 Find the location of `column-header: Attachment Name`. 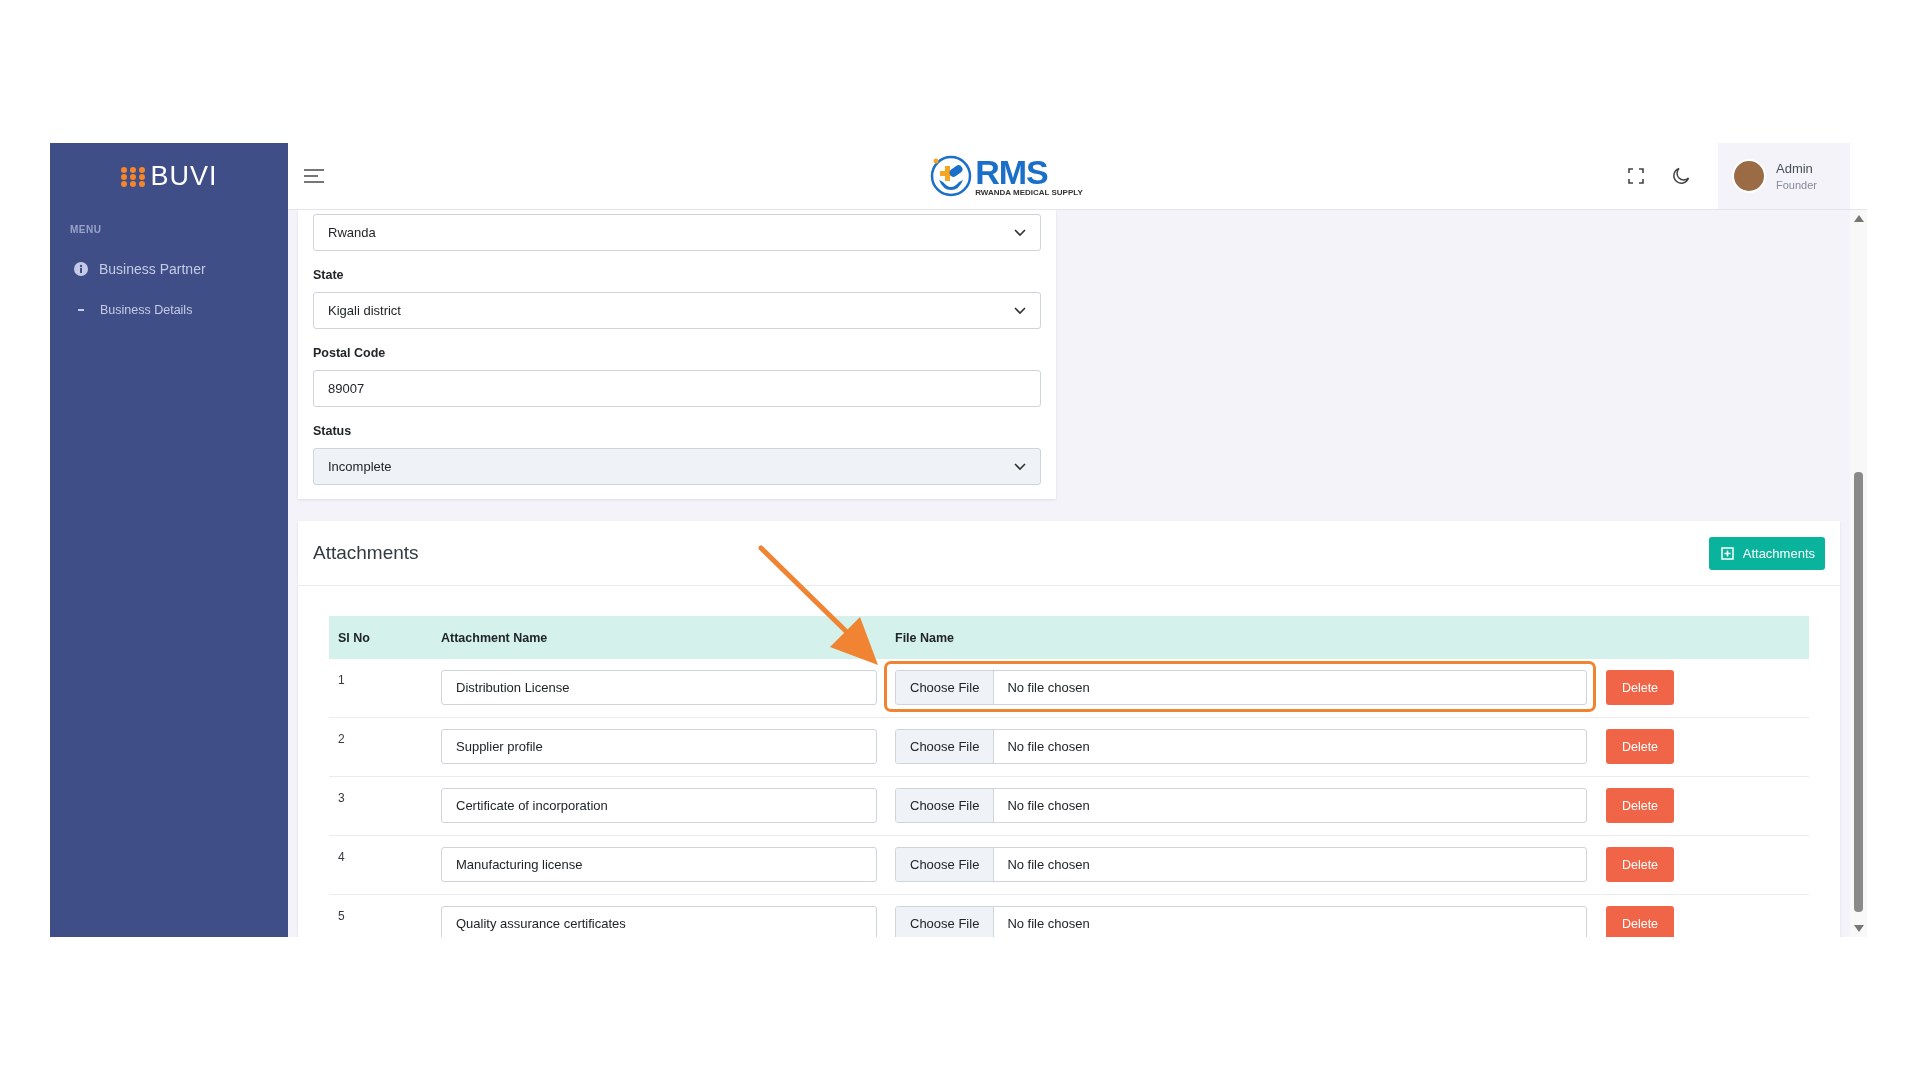

column-header: Attachment Name is located at coordinates (495, 637).